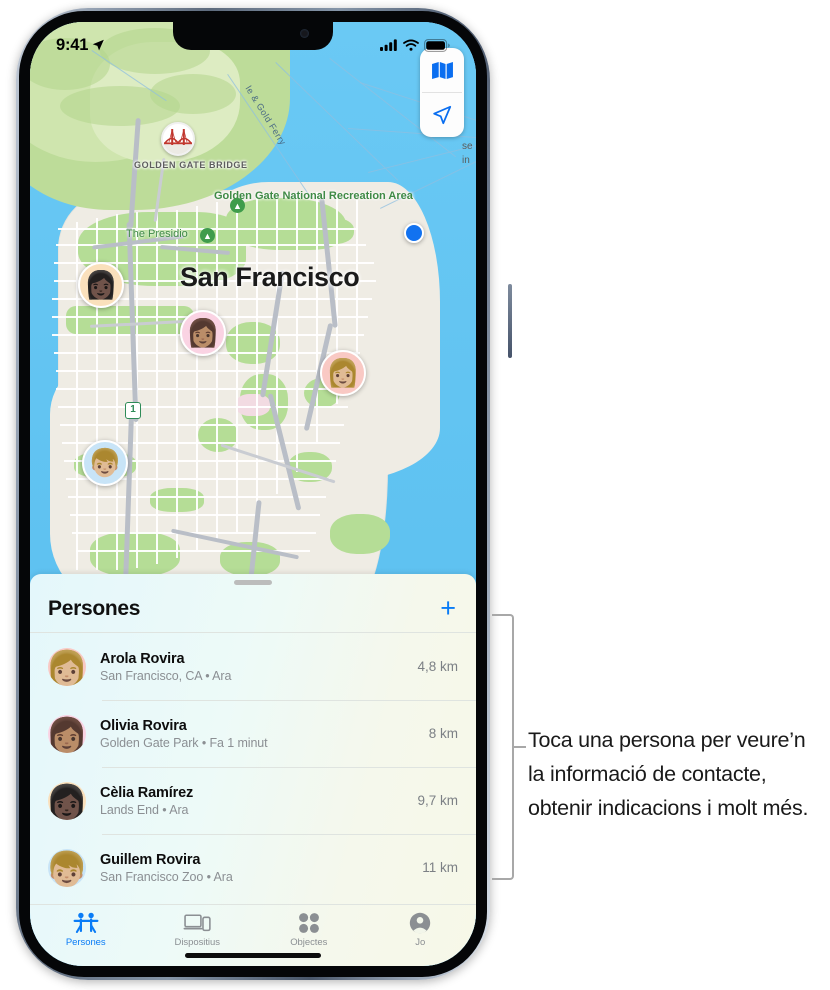 This screenshot has width=830, height=990. Describe the element at coordinates (166, 876) in the screenshot. I see `person-location: San Francisco Zoo • Ara` at that location.